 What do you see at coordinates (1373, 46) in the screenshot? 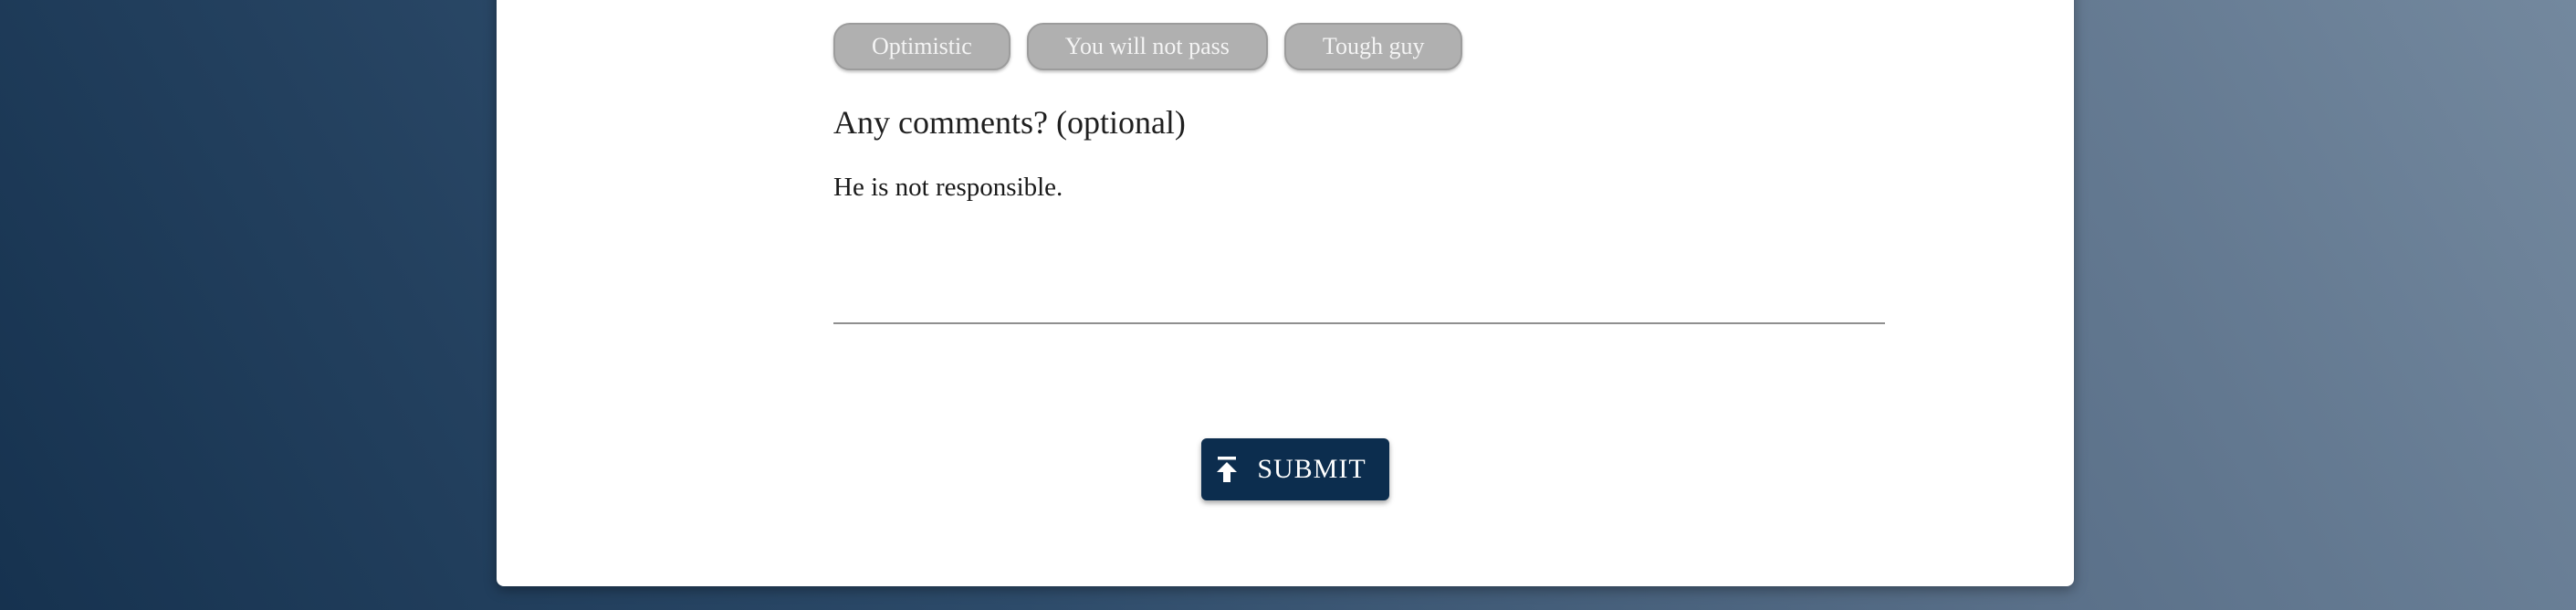
I see `tag-chip-tough-guy: Tough guy` at bounding box center [1373, 46].